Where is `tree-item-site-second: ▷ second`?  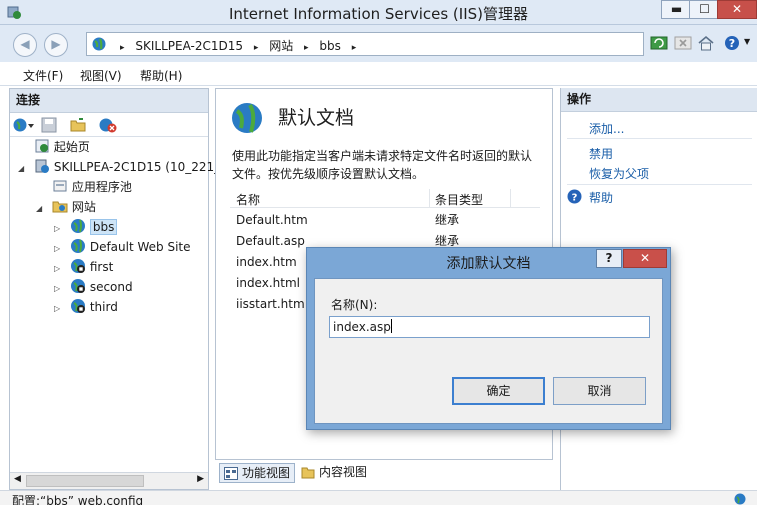 tree-item-site-second: ▷ second is located at coordinates (93, 287).